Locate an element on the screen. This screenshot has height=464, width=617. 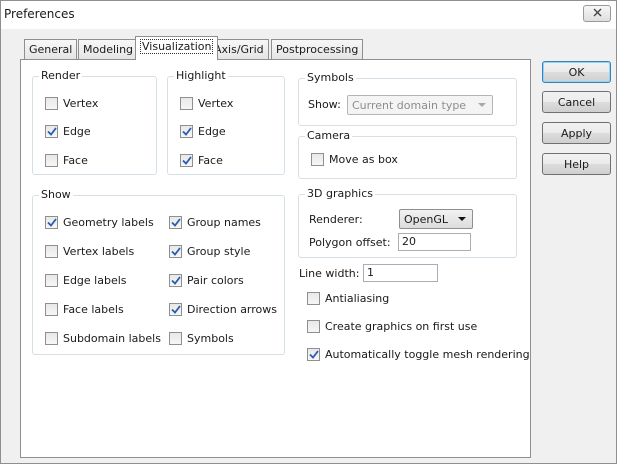
checkbox-label: Pair colors is located at coordinates (215, 280).